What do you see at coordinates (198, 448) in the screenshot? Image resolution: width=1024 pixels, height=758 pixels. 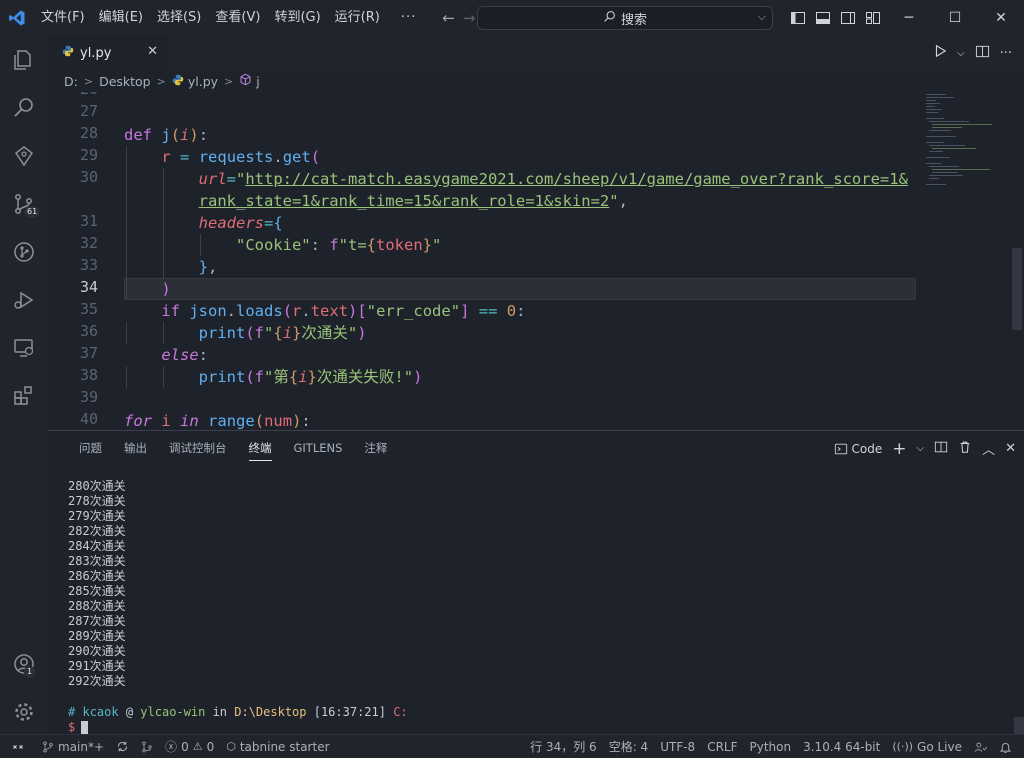 I see `tab-debug-console: 调试控制台` at bounding box center [198, 448].